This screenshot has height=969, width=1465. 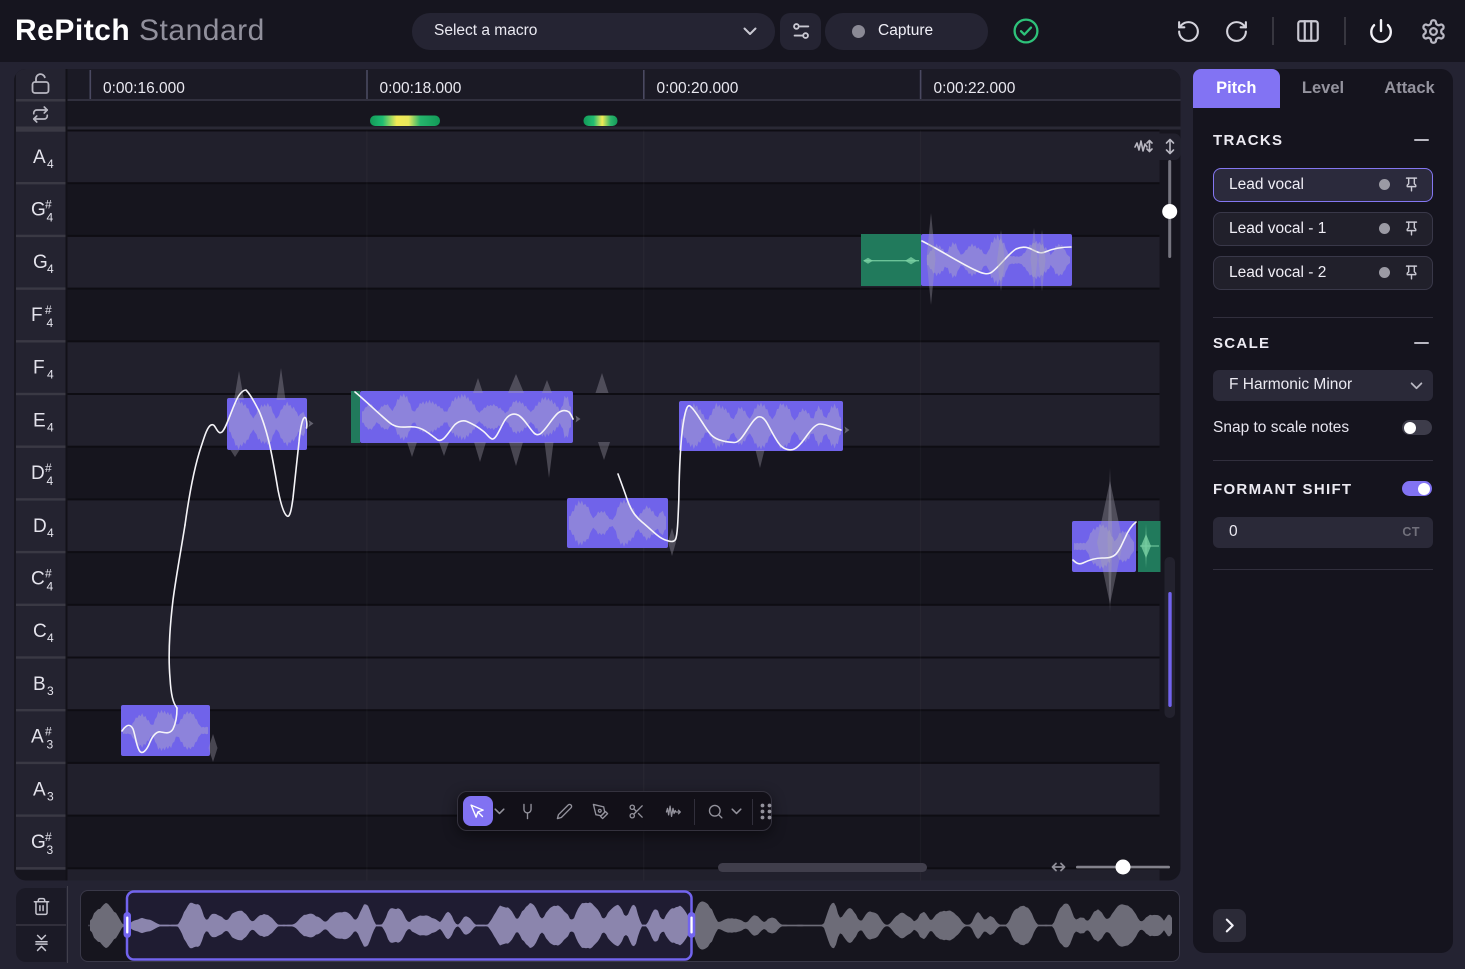 What do you see at coordinates (39, 420) in the screenshot?
I see `svg-text: E` at bounding box center [39, 420].